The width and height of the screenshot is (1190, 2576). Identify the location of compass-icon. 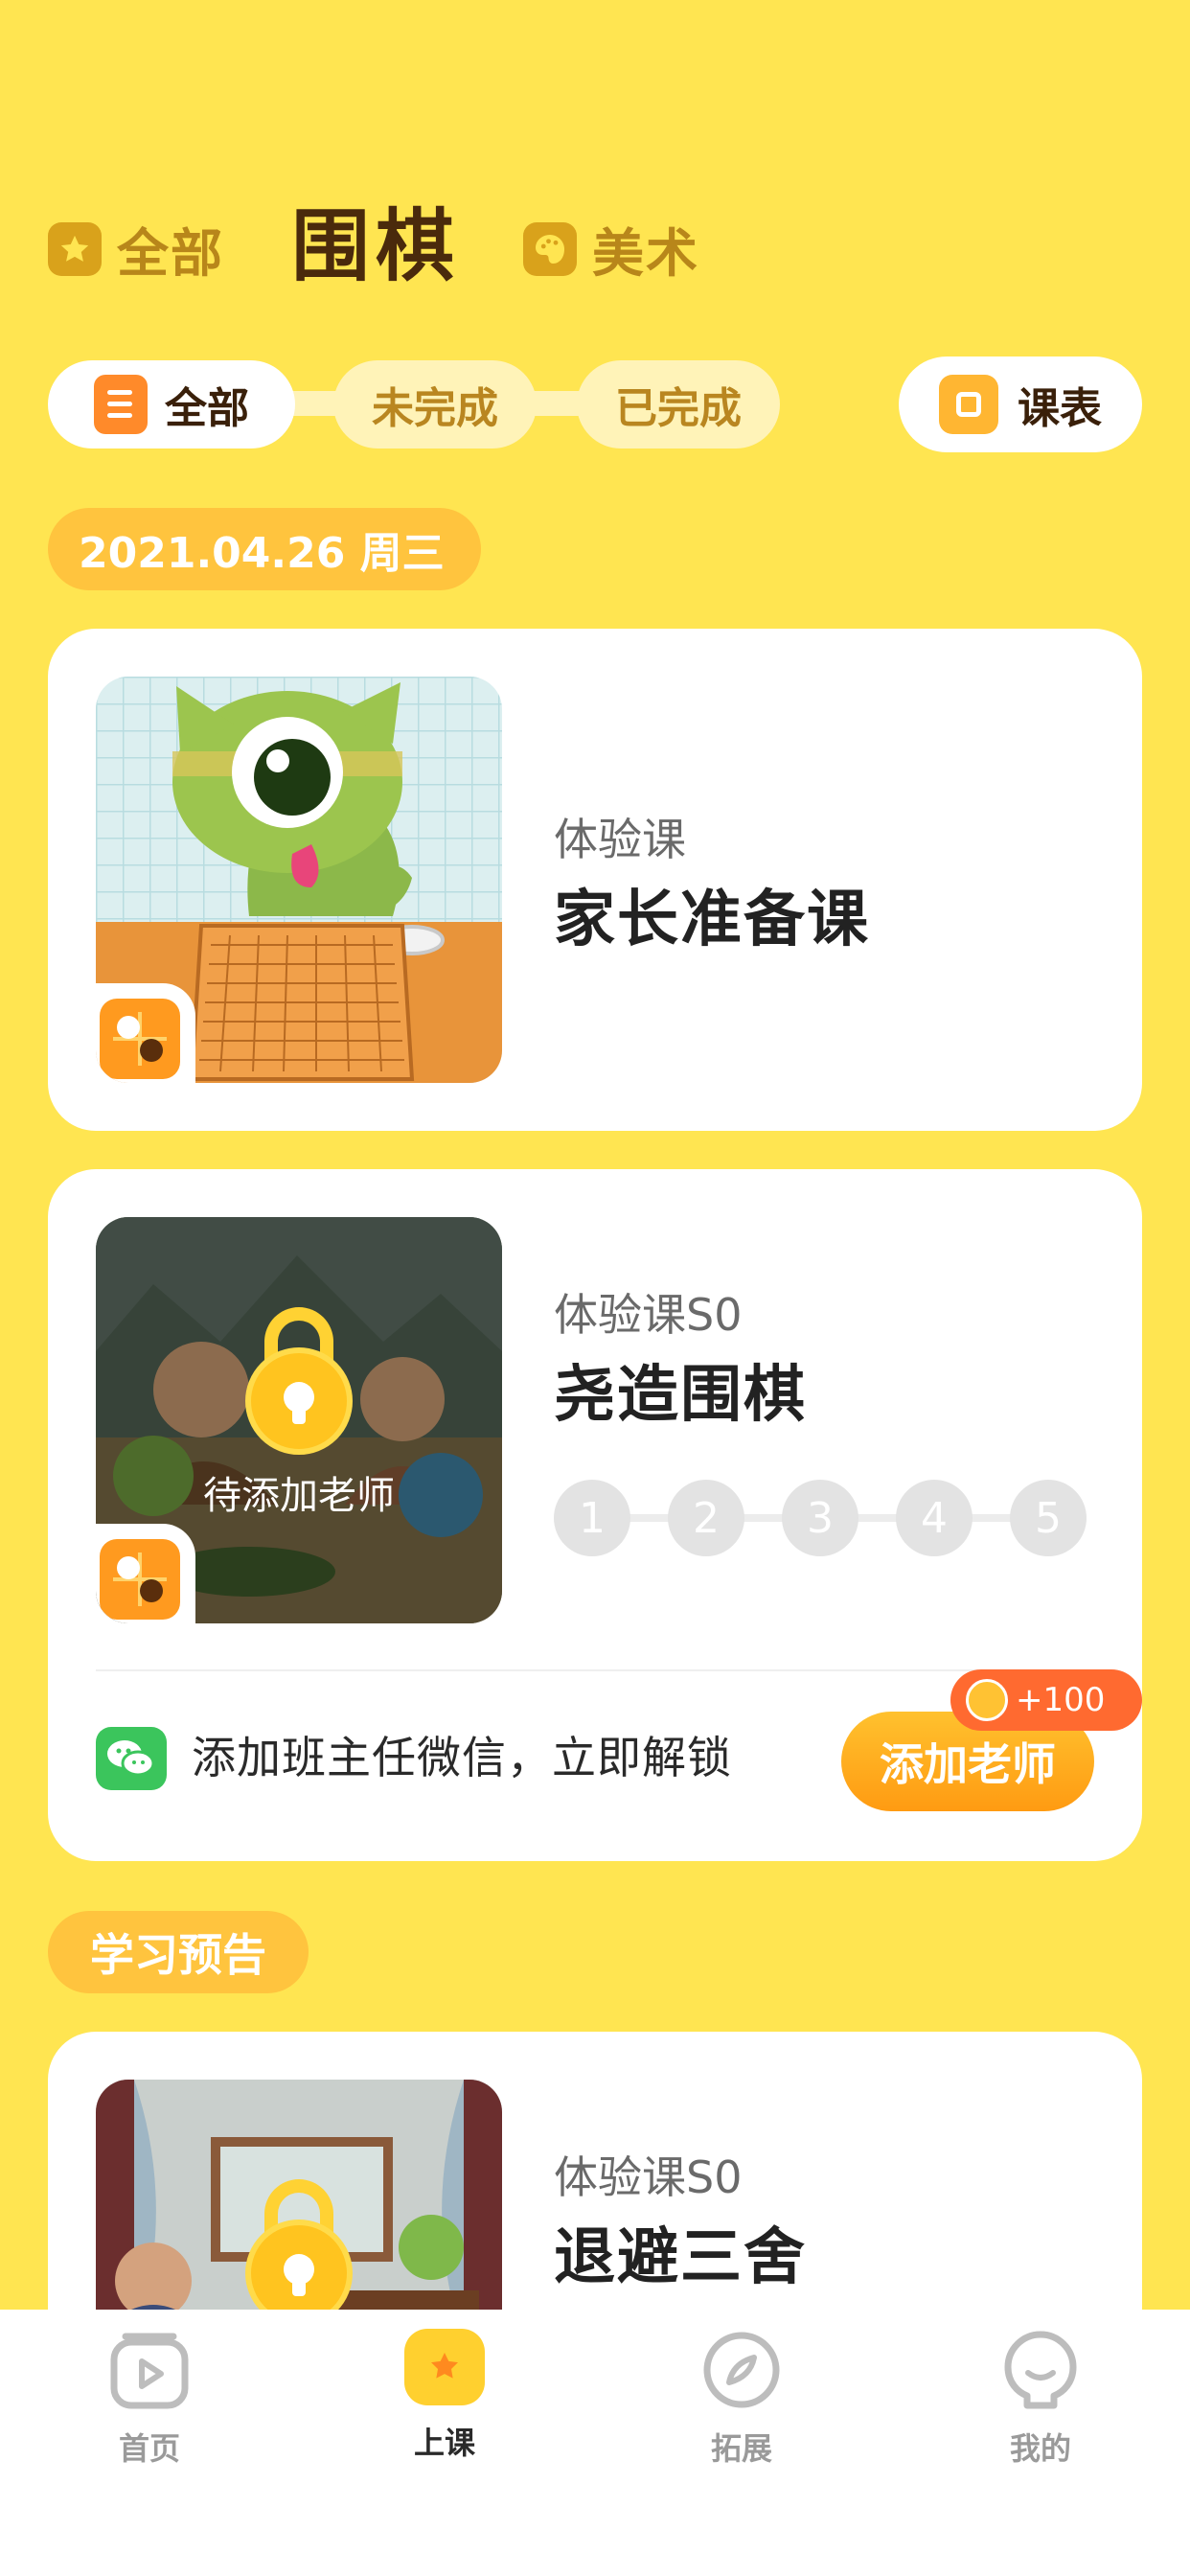
(742, 2370).